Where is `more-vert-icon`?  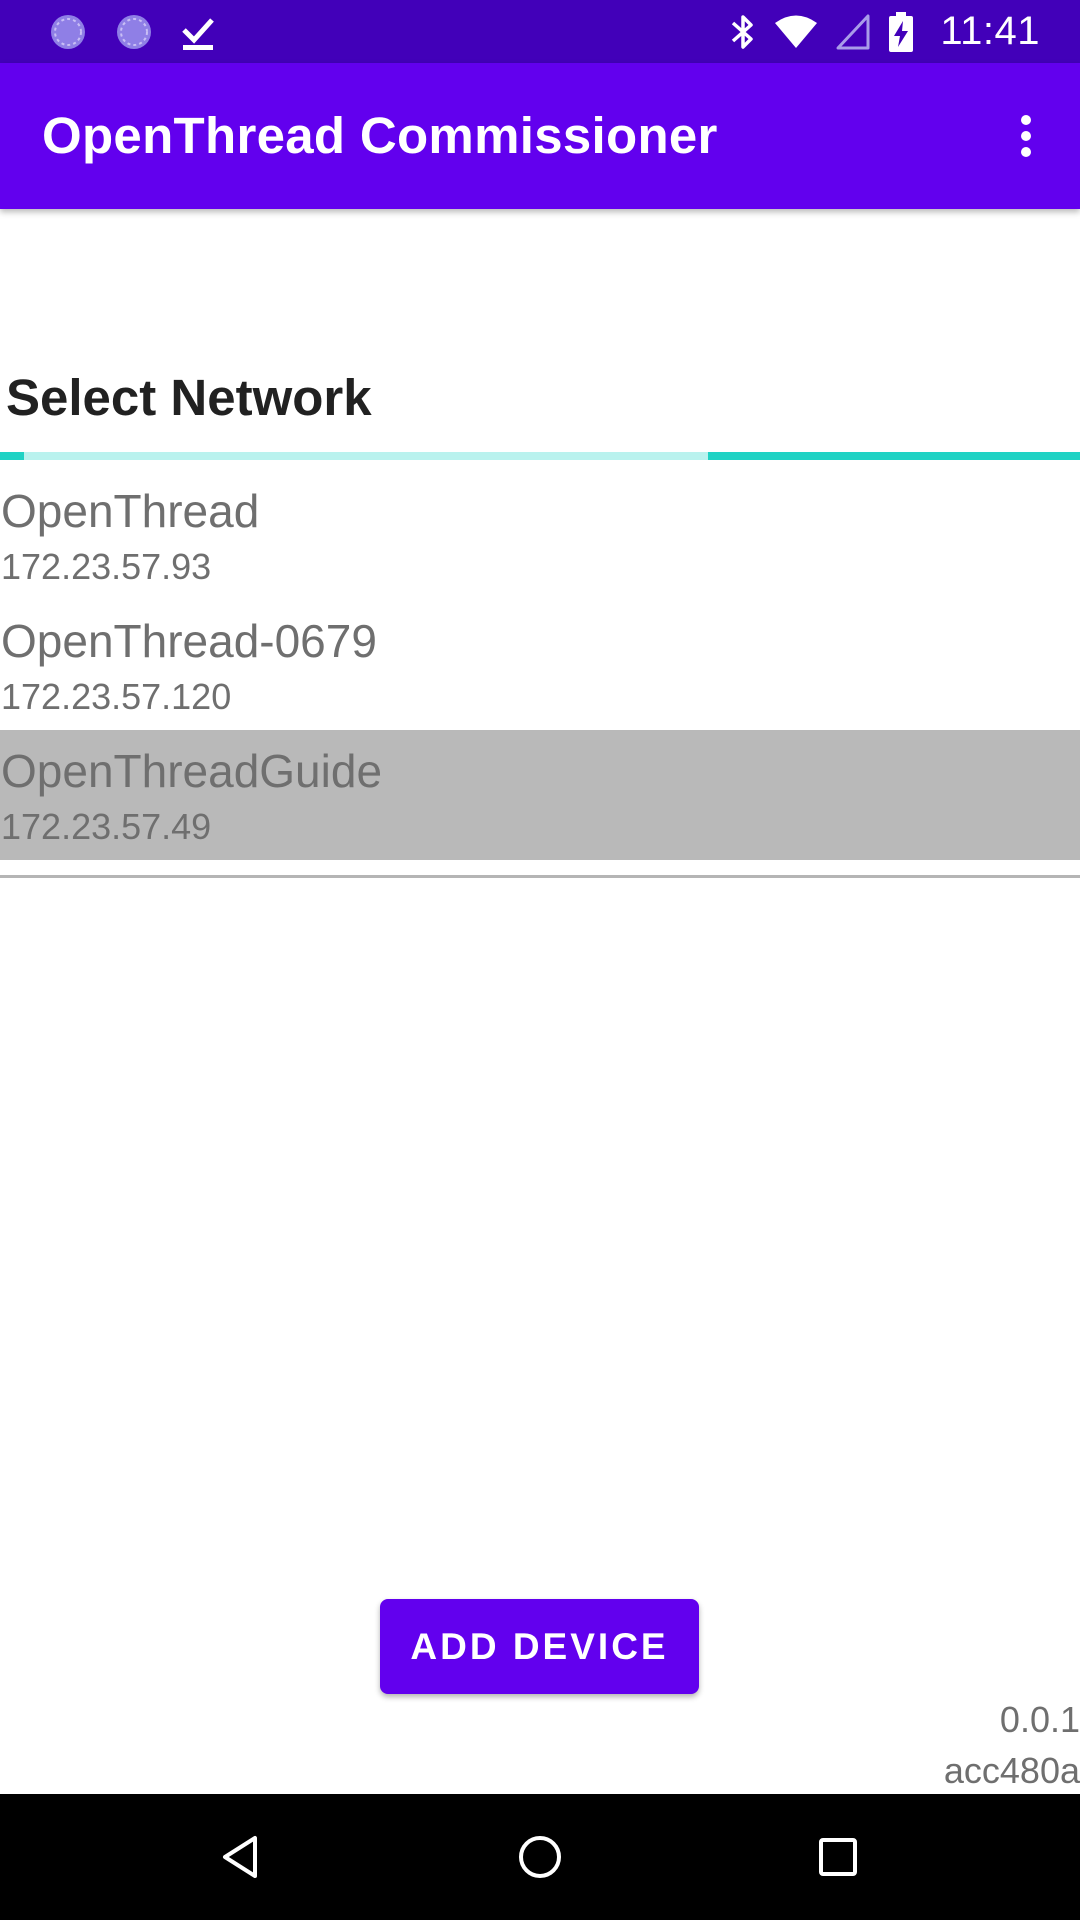 more-vert-icon is located at coordinates (1026, 136).